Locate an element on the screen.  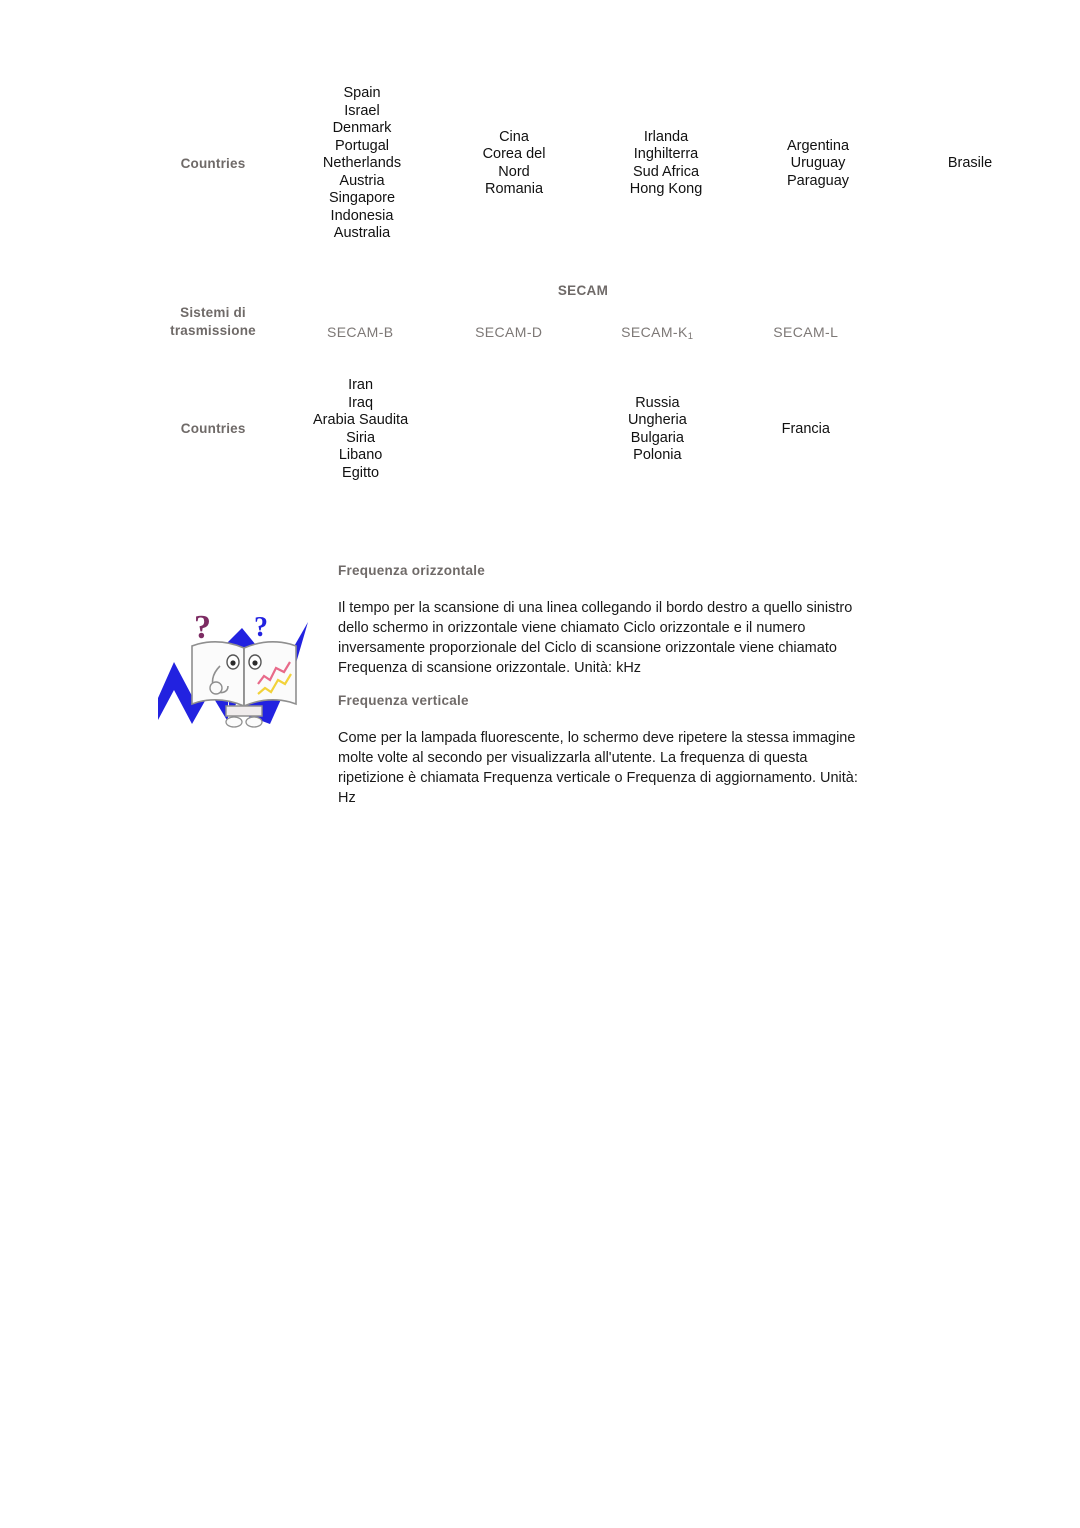
secam-group-title: SECAM is located at coordinates (583, 290).